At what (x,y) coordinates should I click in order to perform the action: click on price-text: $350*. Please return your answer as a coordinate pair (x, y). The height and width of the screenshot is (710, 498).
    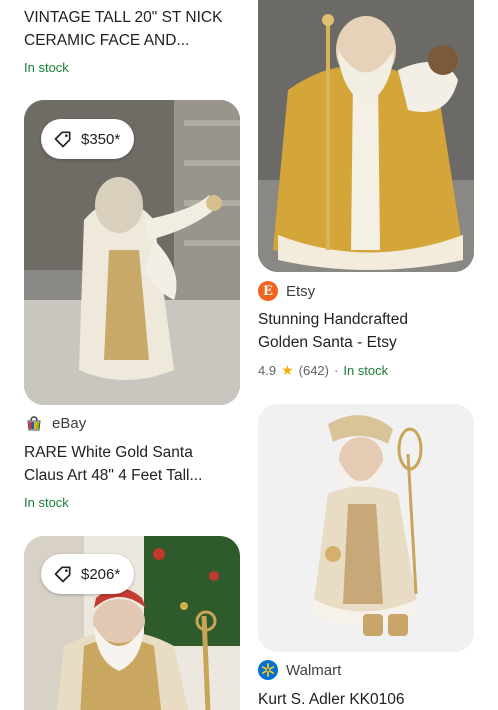
    Looking at the image, I should click on (101, 139).